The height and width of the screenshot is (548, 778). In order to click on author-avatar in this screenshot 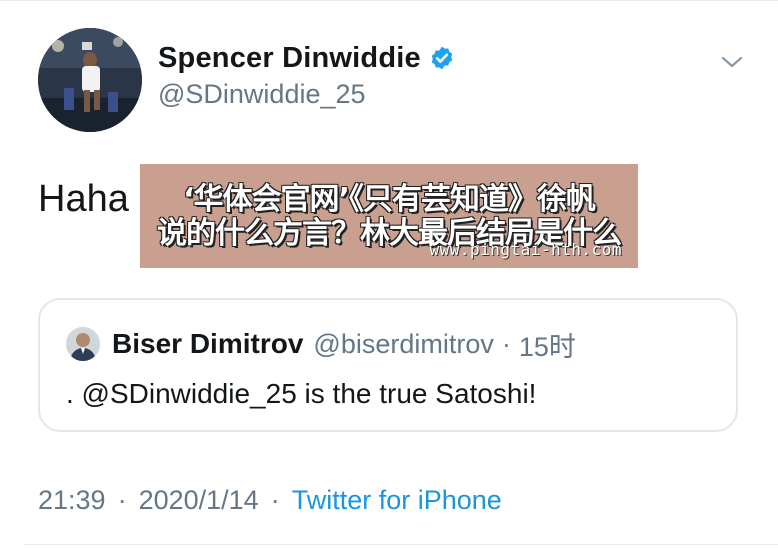, I will do `click(90, 80)`.